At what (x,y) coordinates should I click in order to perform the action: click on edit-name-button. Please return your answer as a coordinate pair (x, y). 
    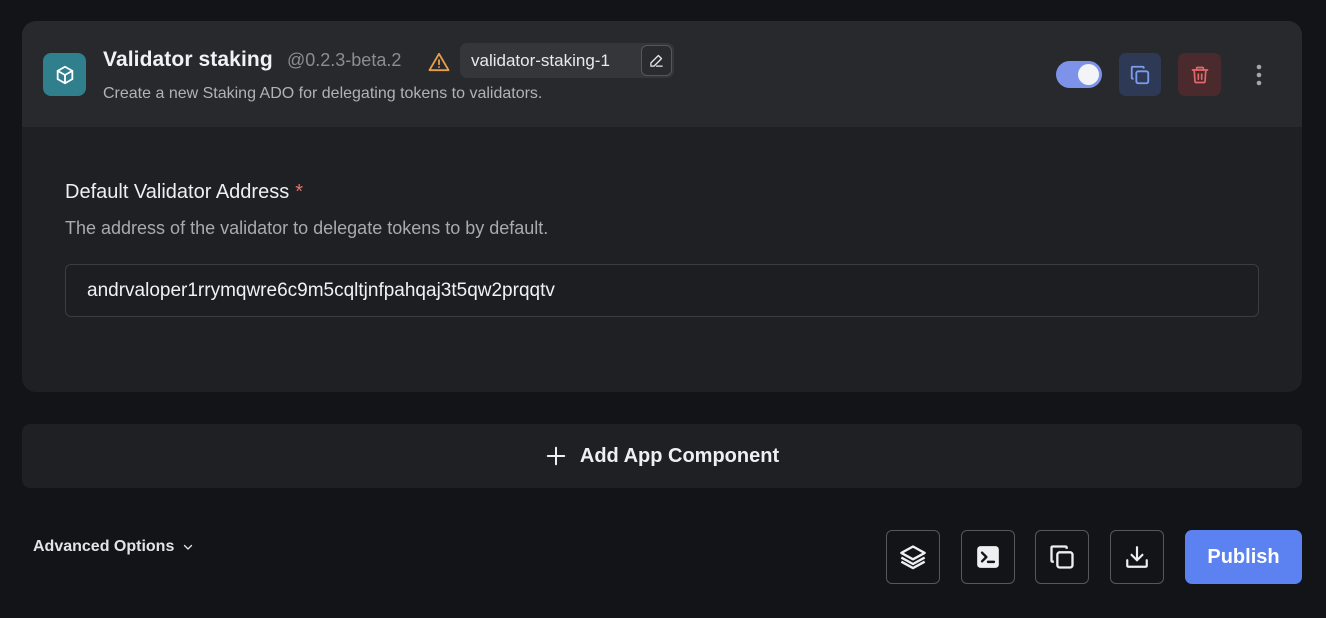
    Looking at the image, I should click on (656, 60).